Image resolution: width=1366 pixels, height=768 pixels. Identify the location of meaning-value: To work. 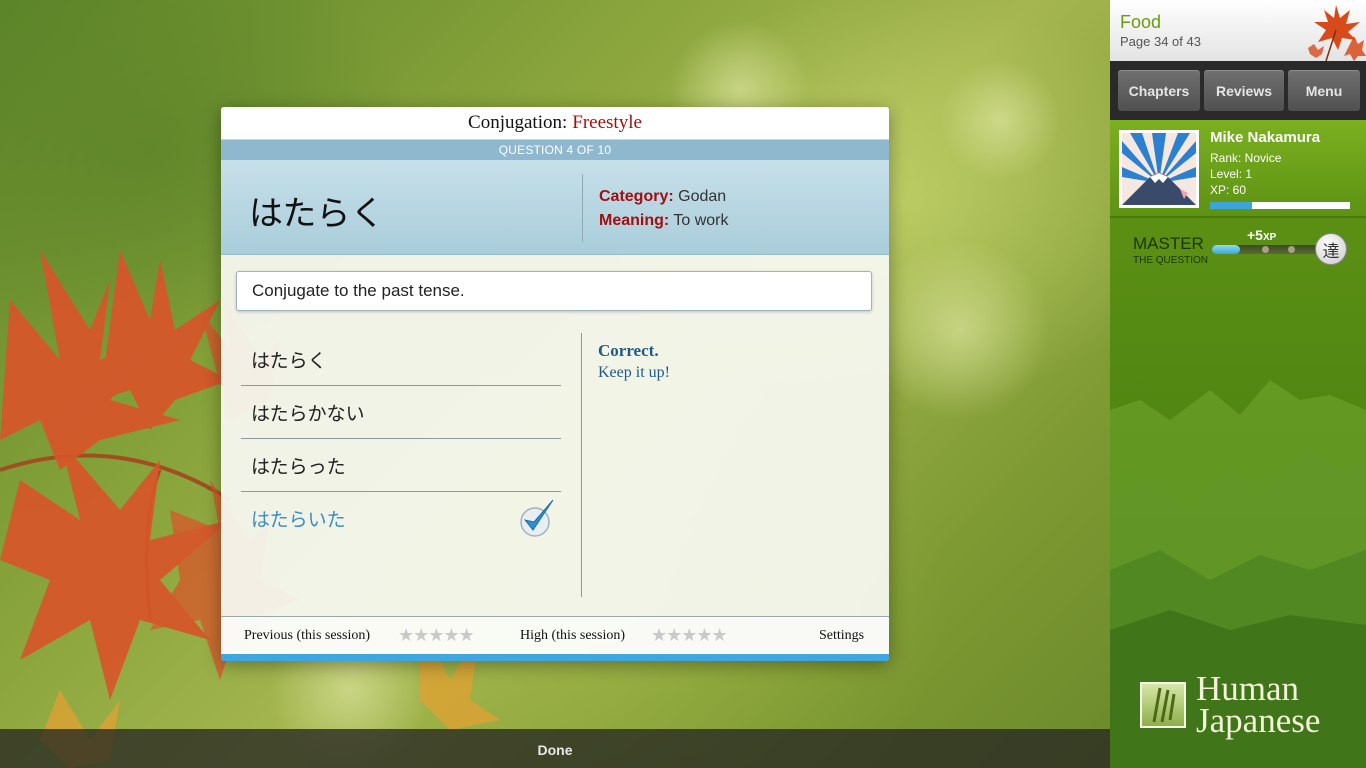
(701, 220).